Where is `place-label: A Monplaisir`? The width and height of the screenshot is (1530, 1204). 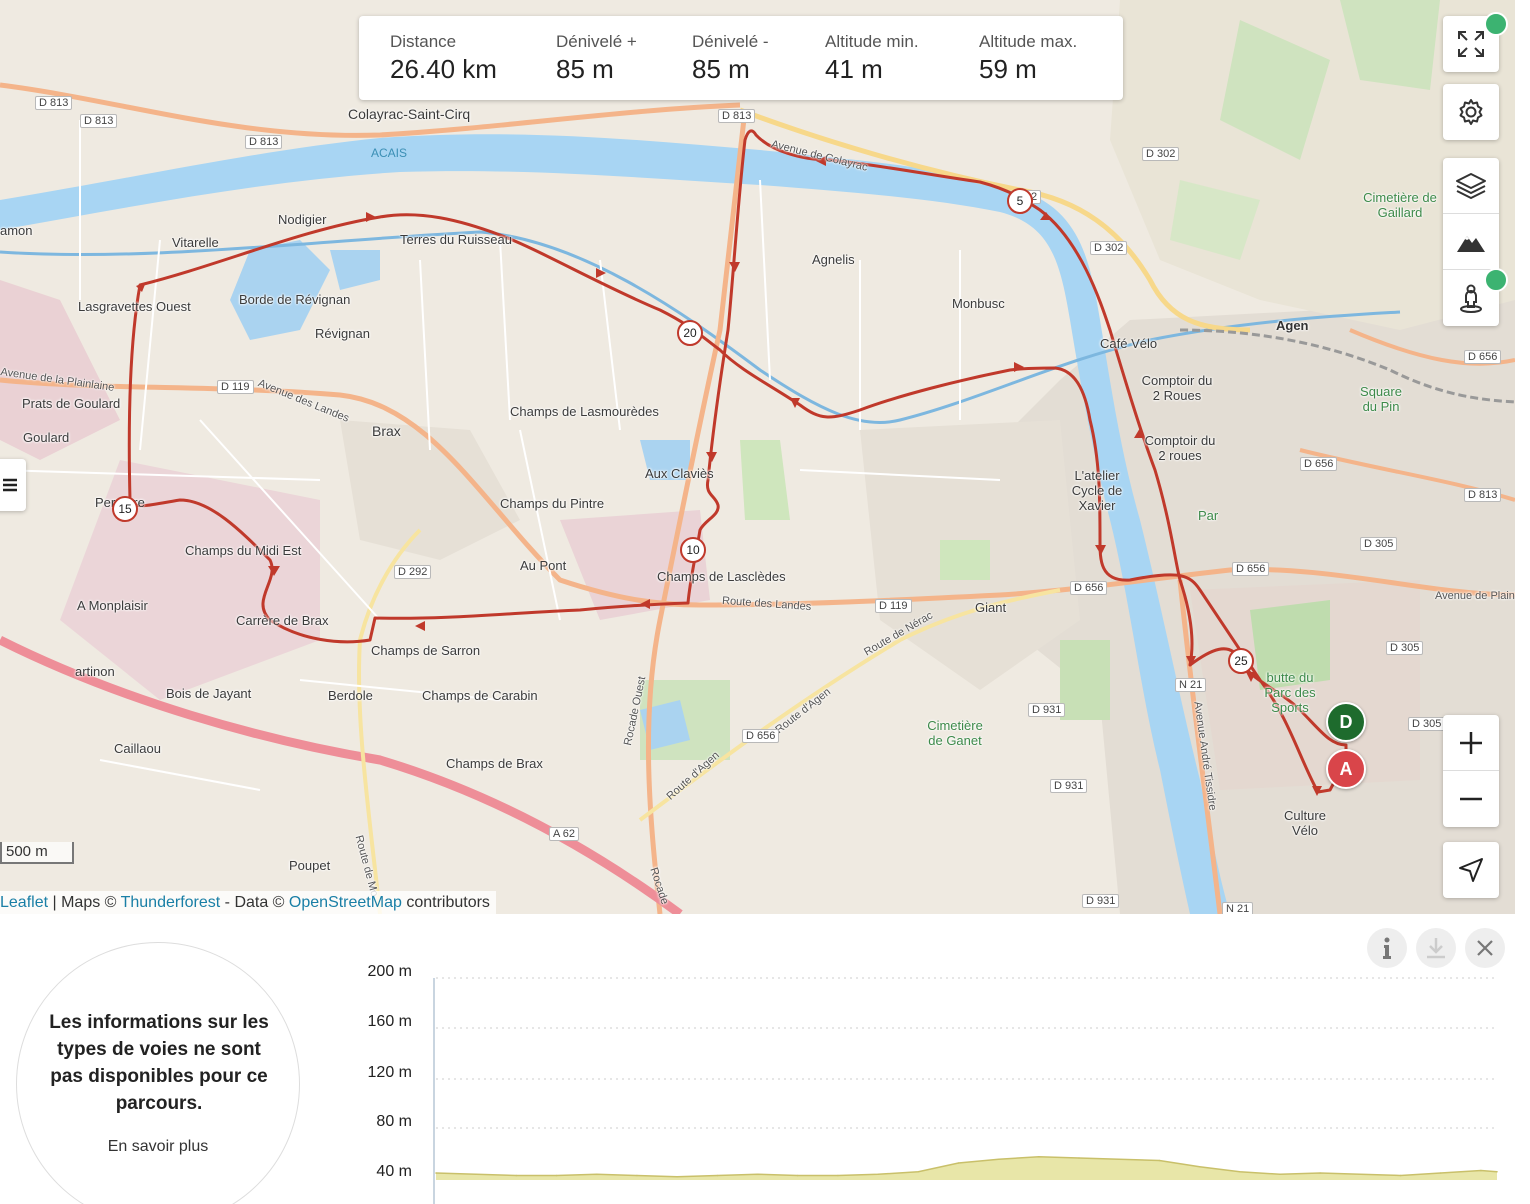 place-label: A Monplaisir is located at coordinates (112, 605).